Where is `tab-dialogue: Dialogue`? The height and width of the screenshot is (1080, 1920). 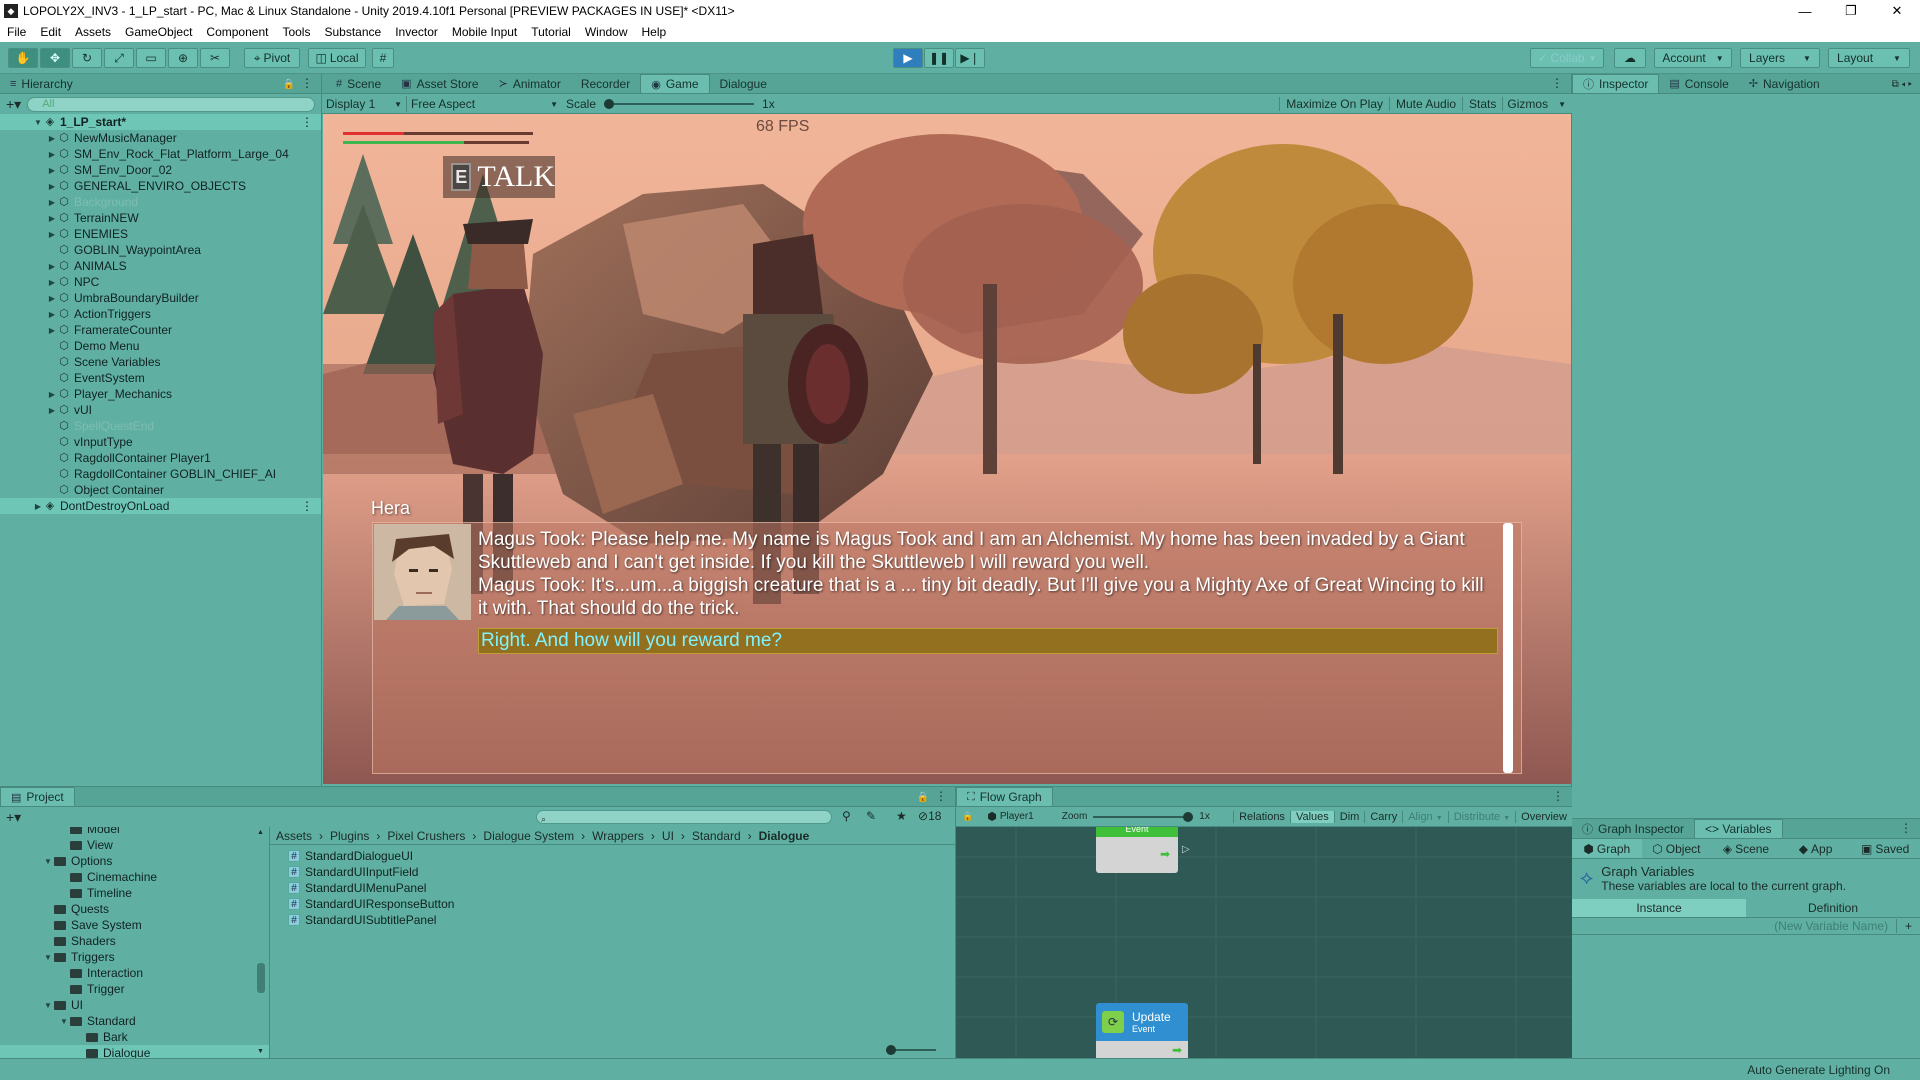 tab-dialogue: Dialogue is located at coordinates (743, 83).